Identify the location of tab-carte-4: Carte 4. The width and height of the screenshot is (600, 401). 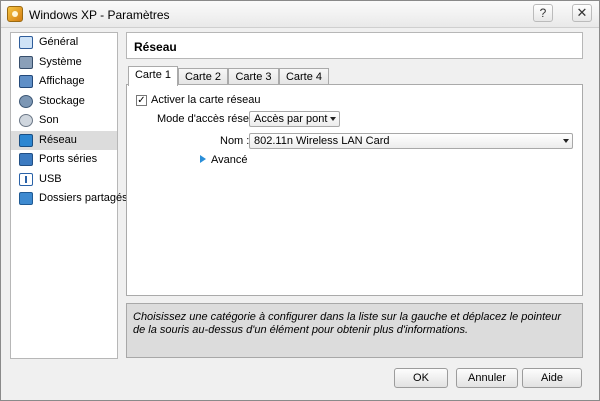
(304, 76).